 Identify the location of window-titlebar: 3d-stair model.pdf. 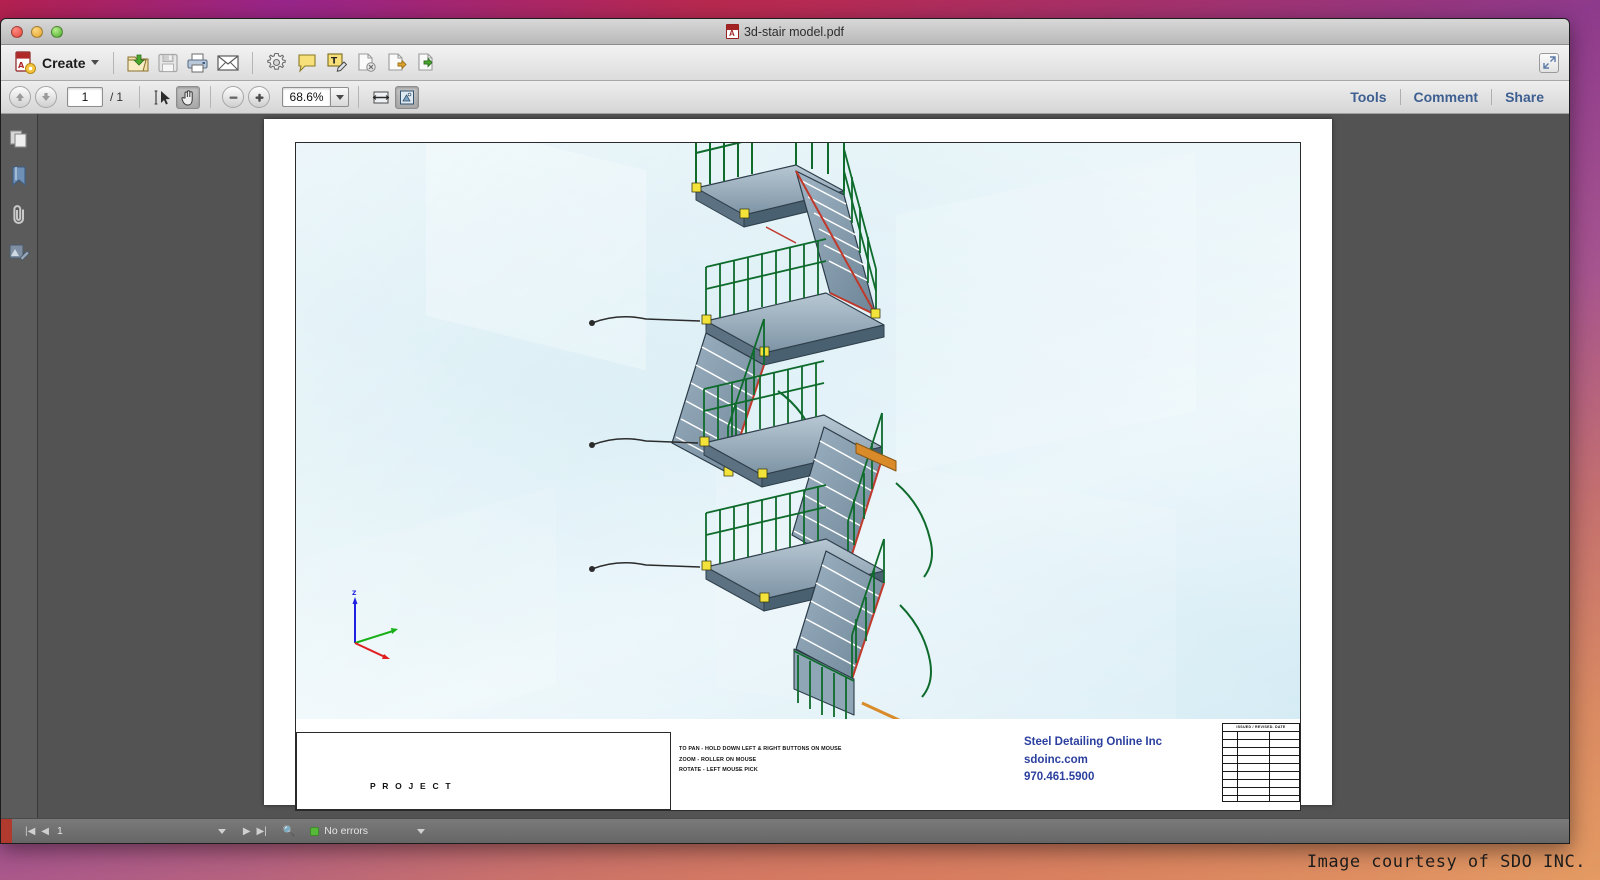
(785, 32).